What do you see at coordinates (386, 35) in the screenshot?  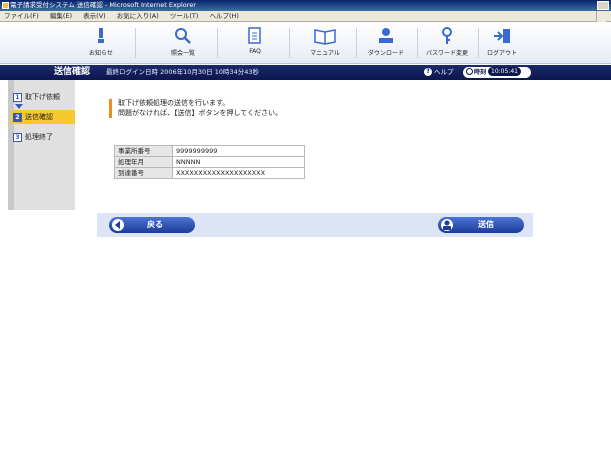 I see `download-icon` at bounding box center [386, 35].